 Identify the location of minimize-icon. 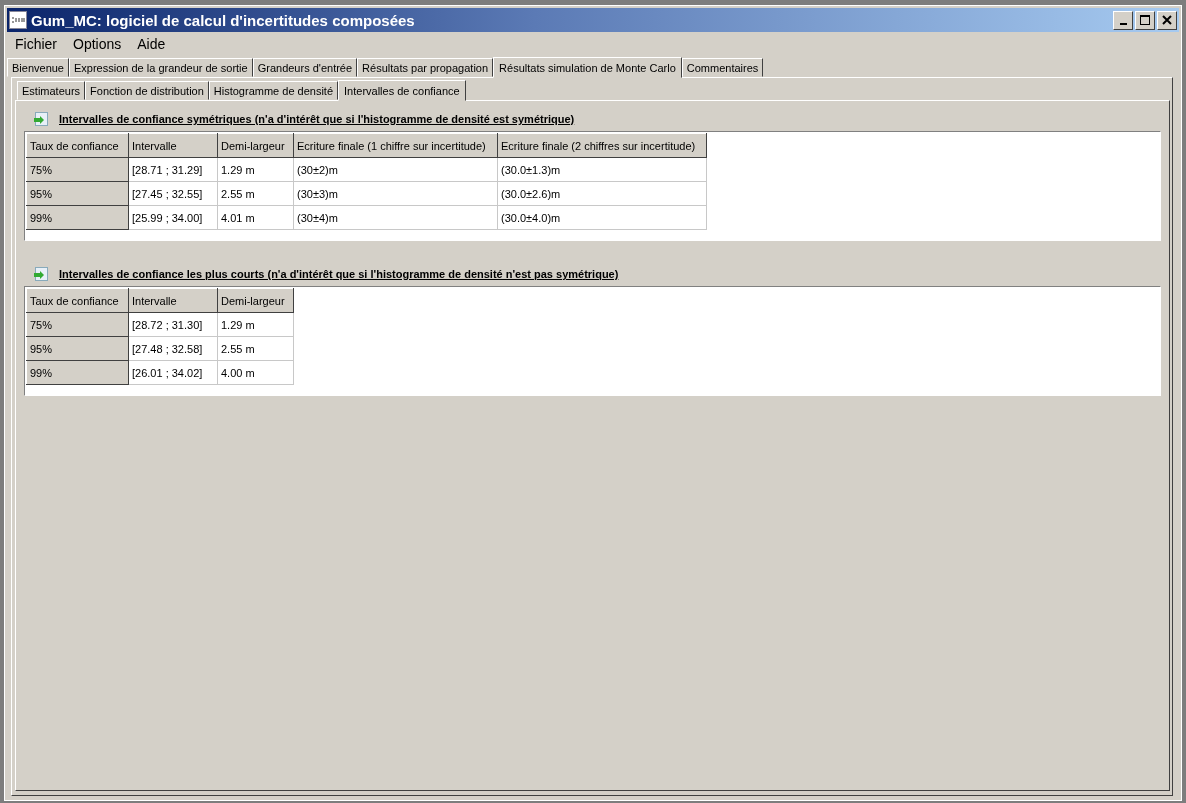
(1123, 24).